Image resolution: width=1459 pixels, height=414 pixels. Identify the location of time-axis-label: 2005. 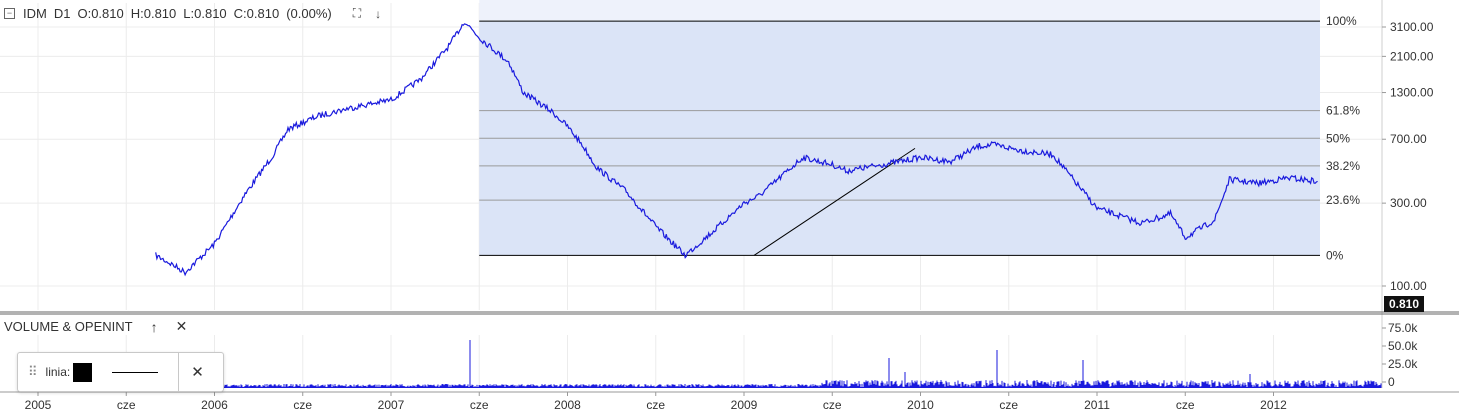
(38, 405).